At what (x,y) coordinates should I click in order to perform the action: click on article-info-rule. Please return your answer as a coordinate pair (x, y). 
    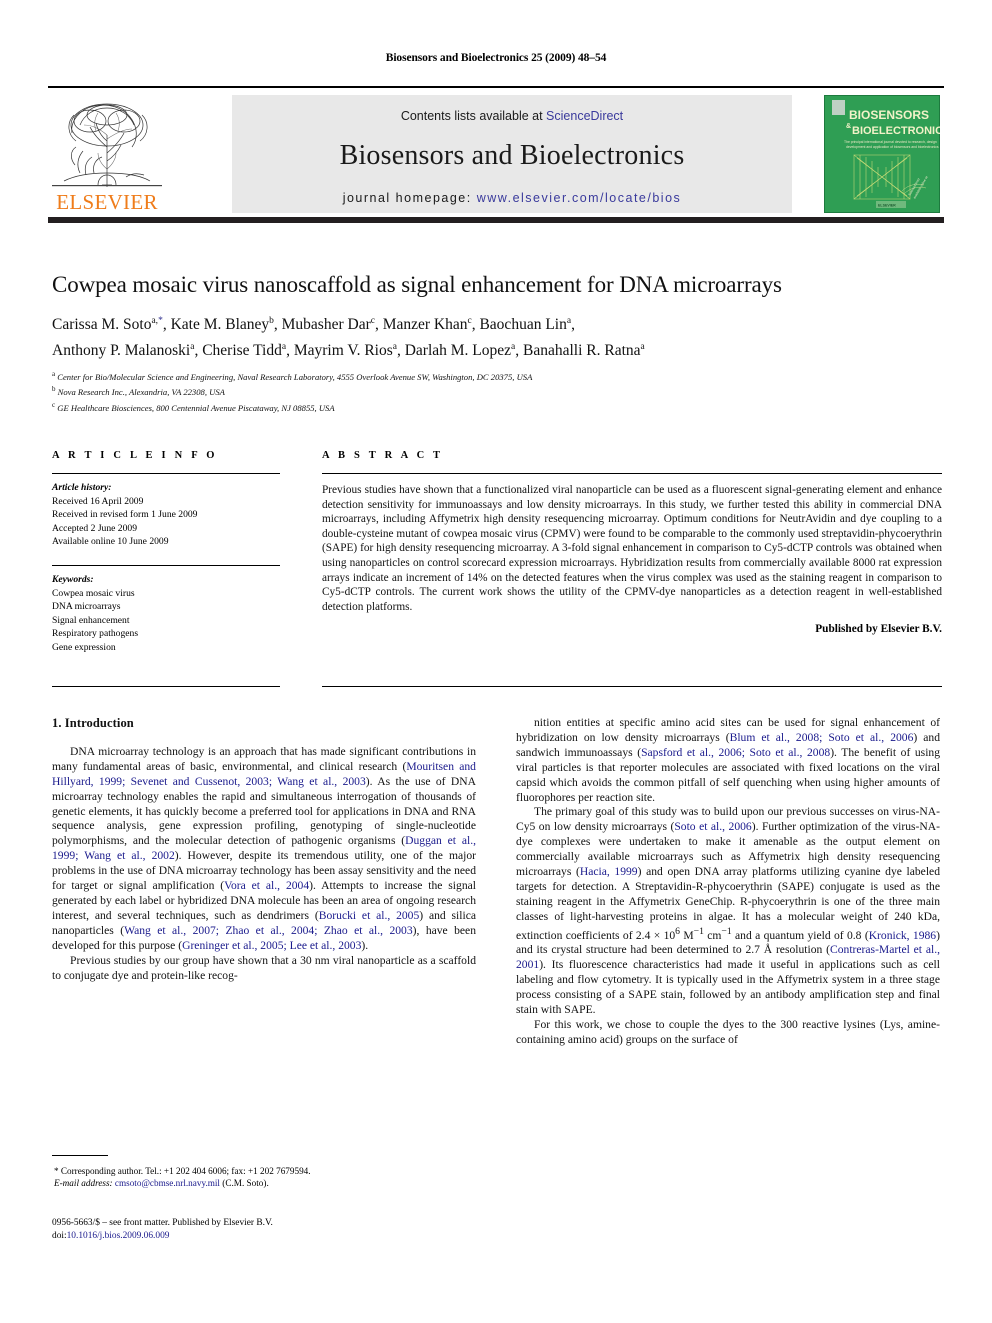
    Looking at the image, I should click on (166, 473).